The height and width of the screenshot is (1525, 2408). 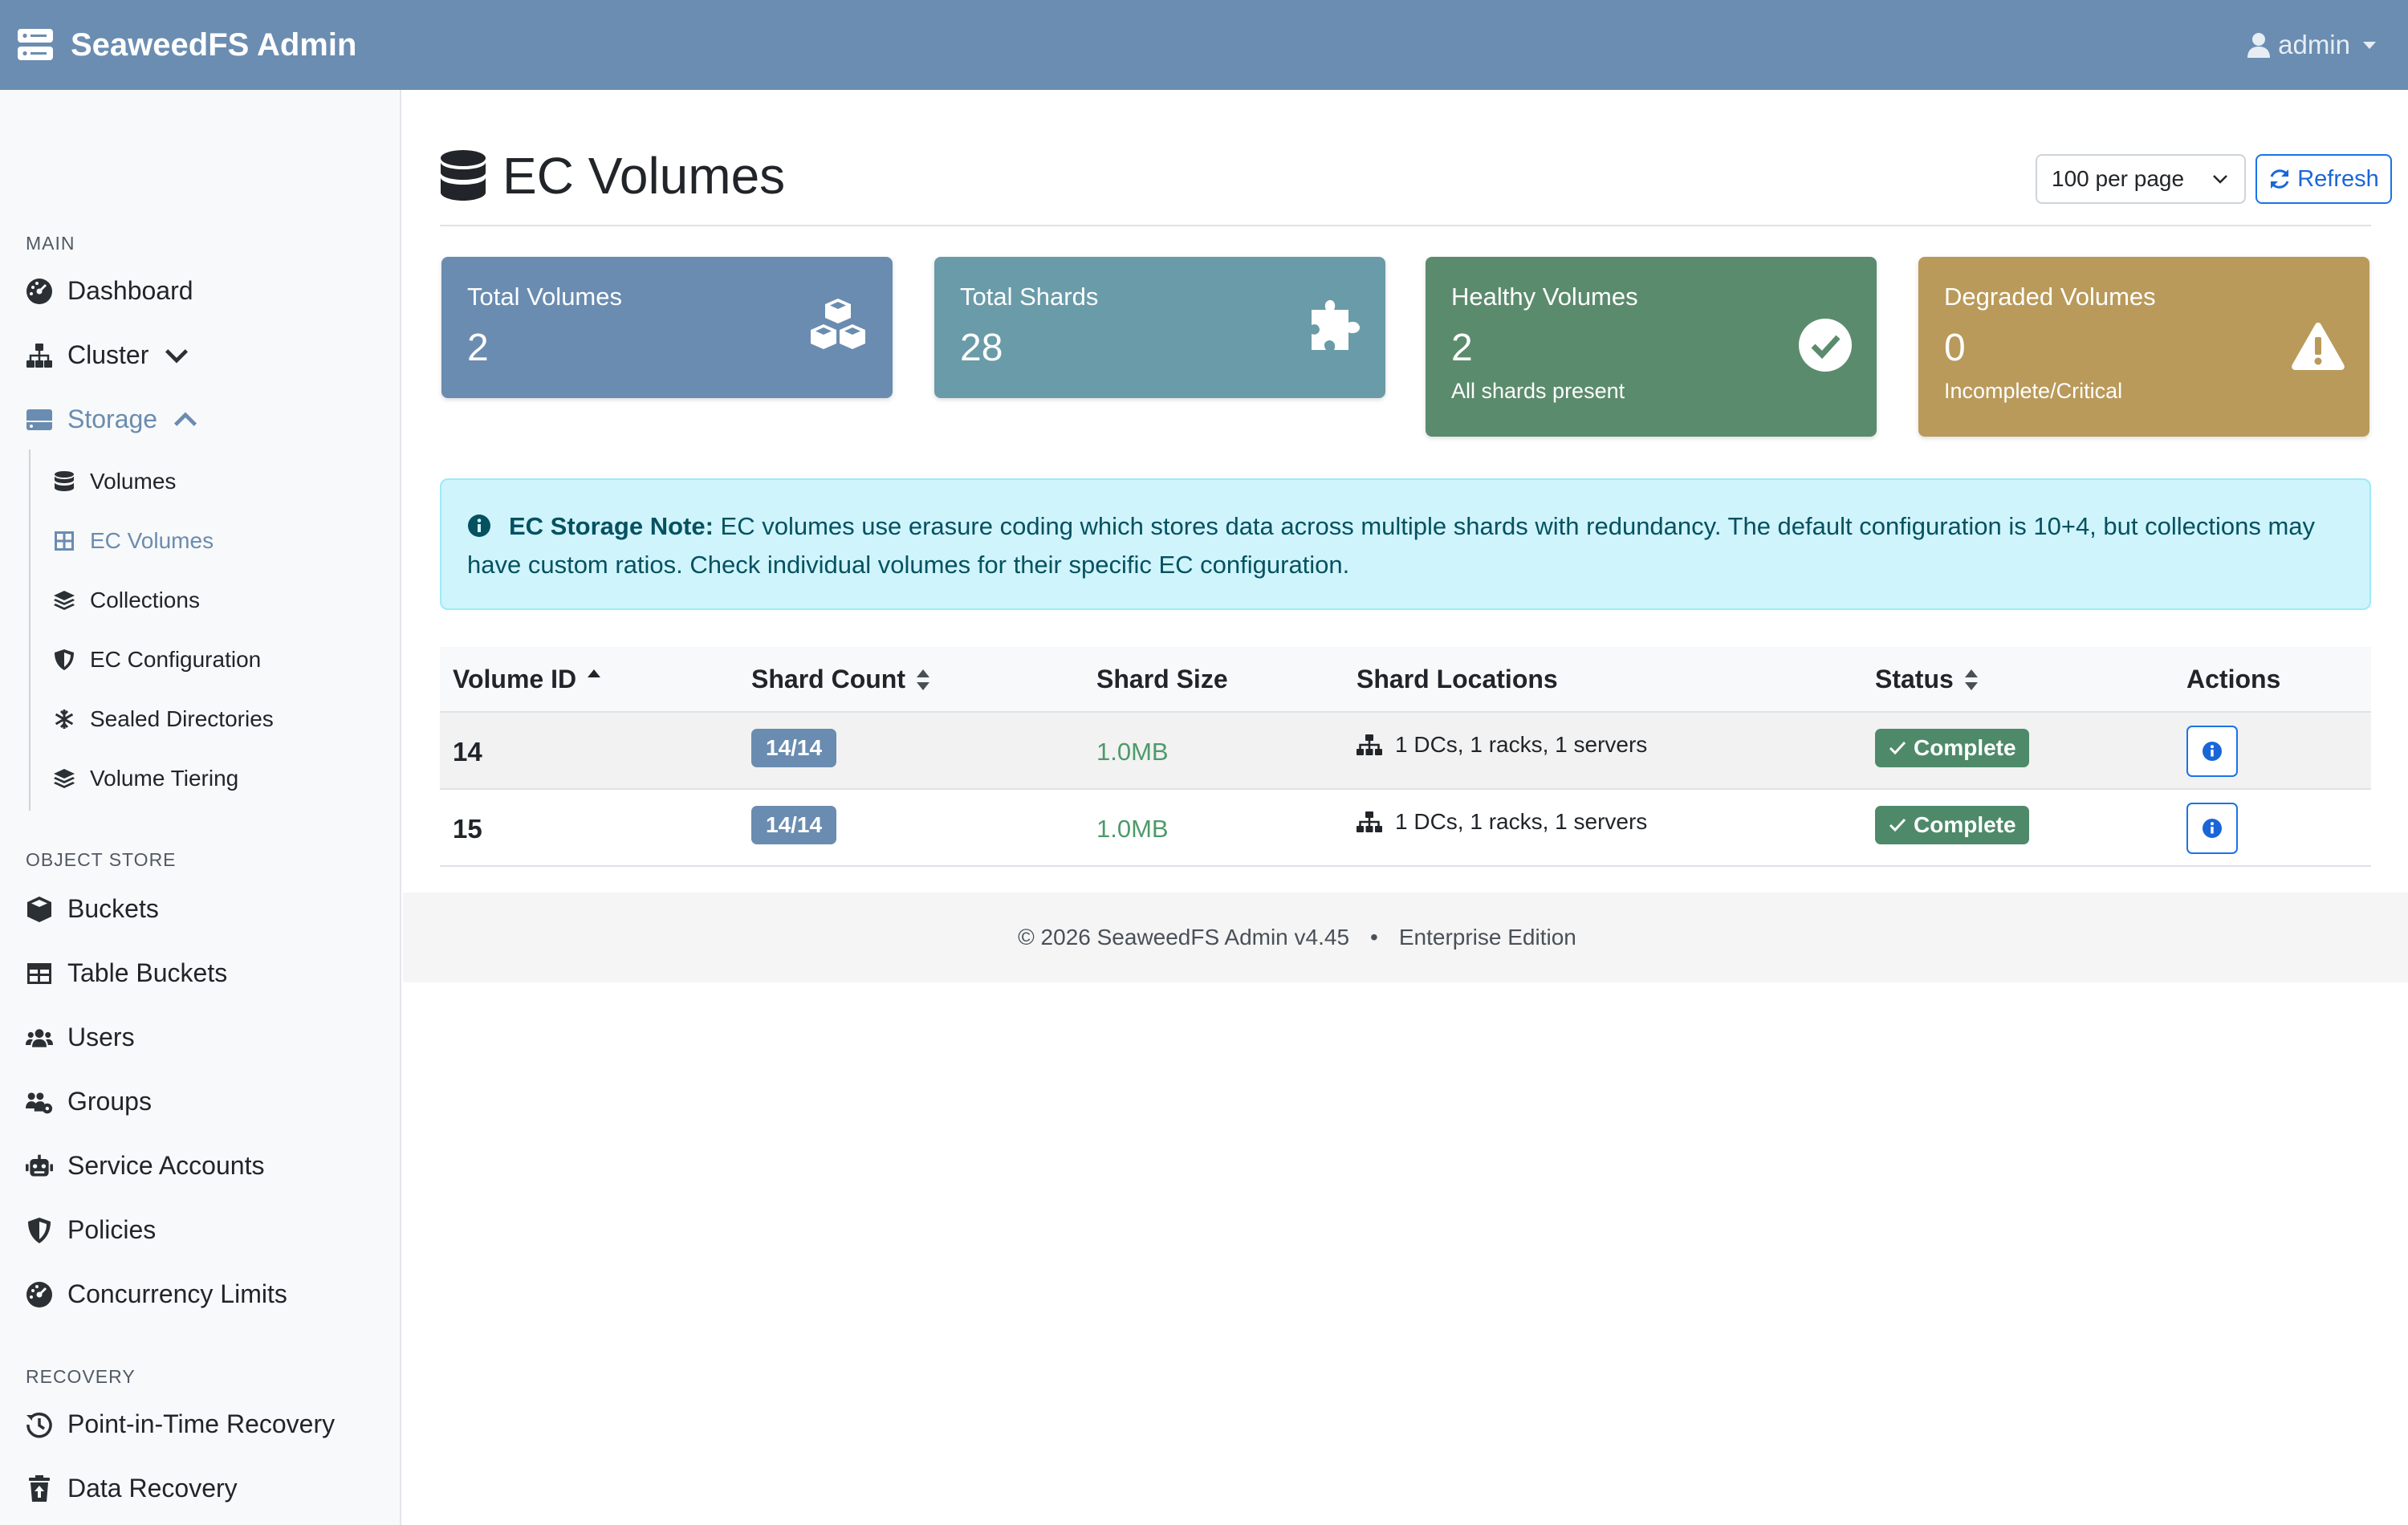 I want to click on sidebar-item-storage: Storage, so click(x=112, y=419).